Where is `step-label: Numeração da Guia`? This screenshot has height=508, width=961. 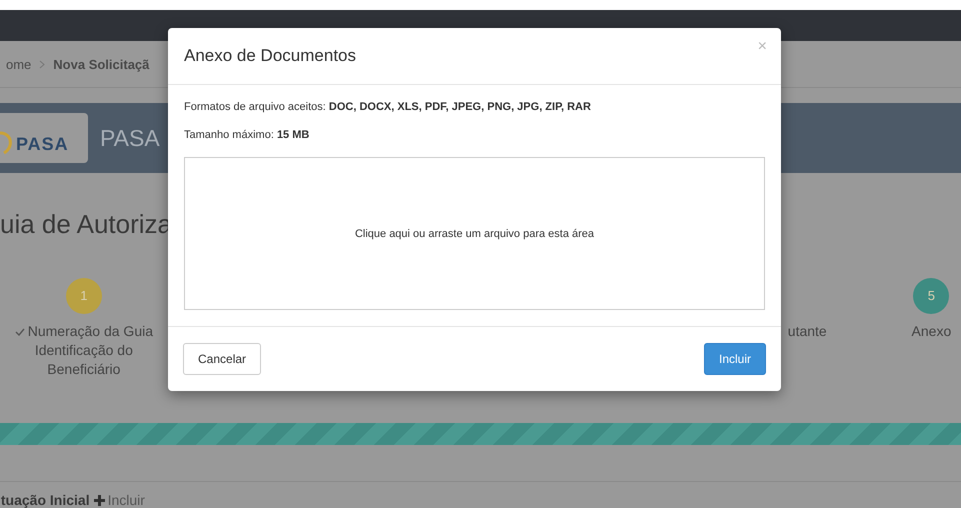
step-label: Numeração da Guia is located at coordinates (91, 331).